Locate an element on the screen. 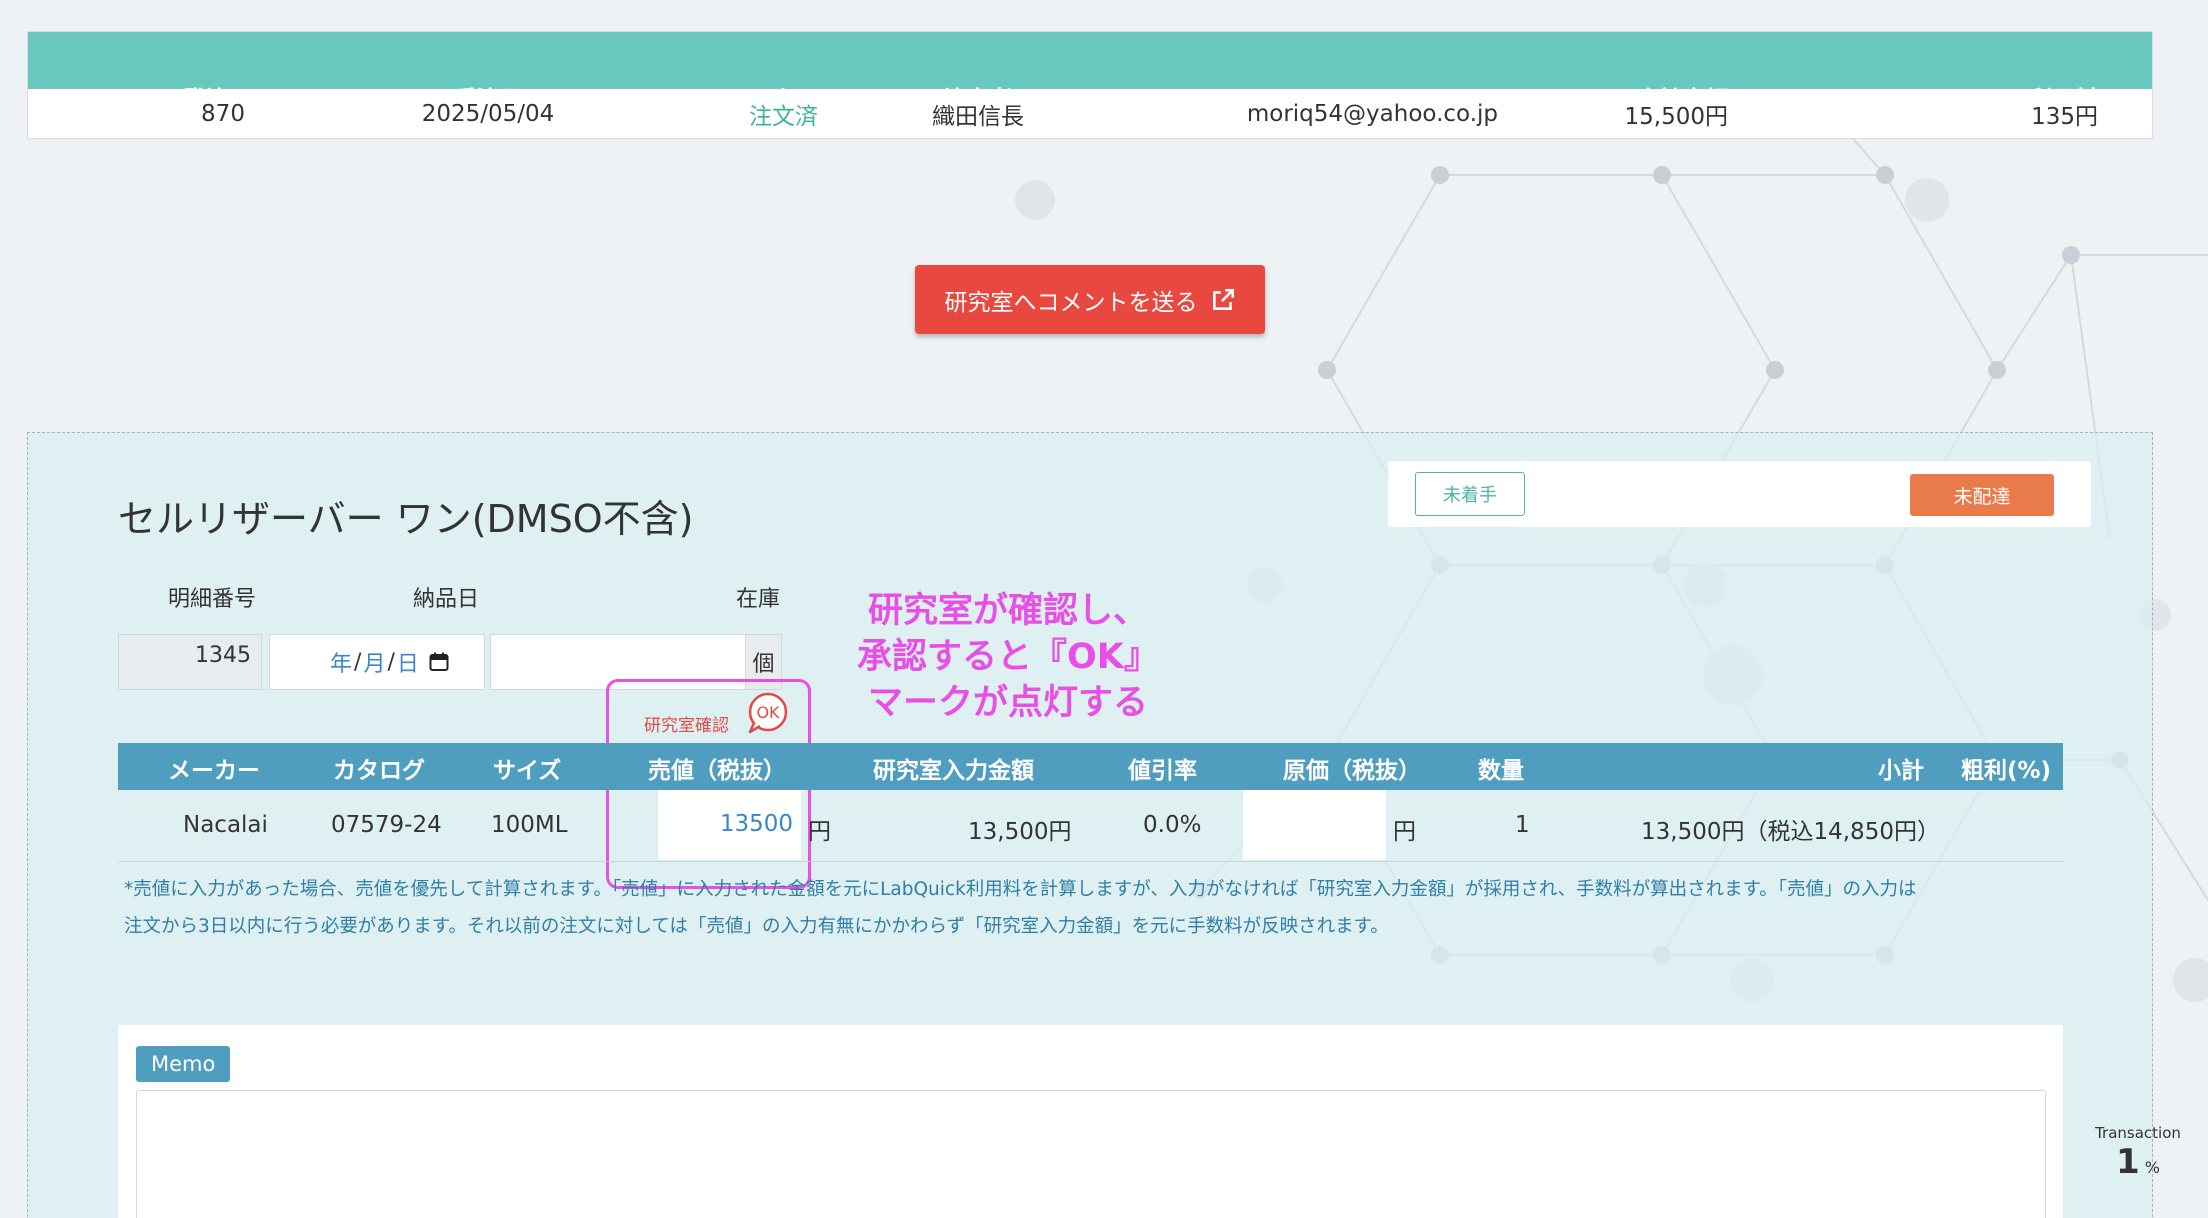 The width and height of the screenshot is (2208, 1218). maker-cell: Nacalai is located at coordinates (225, 825).